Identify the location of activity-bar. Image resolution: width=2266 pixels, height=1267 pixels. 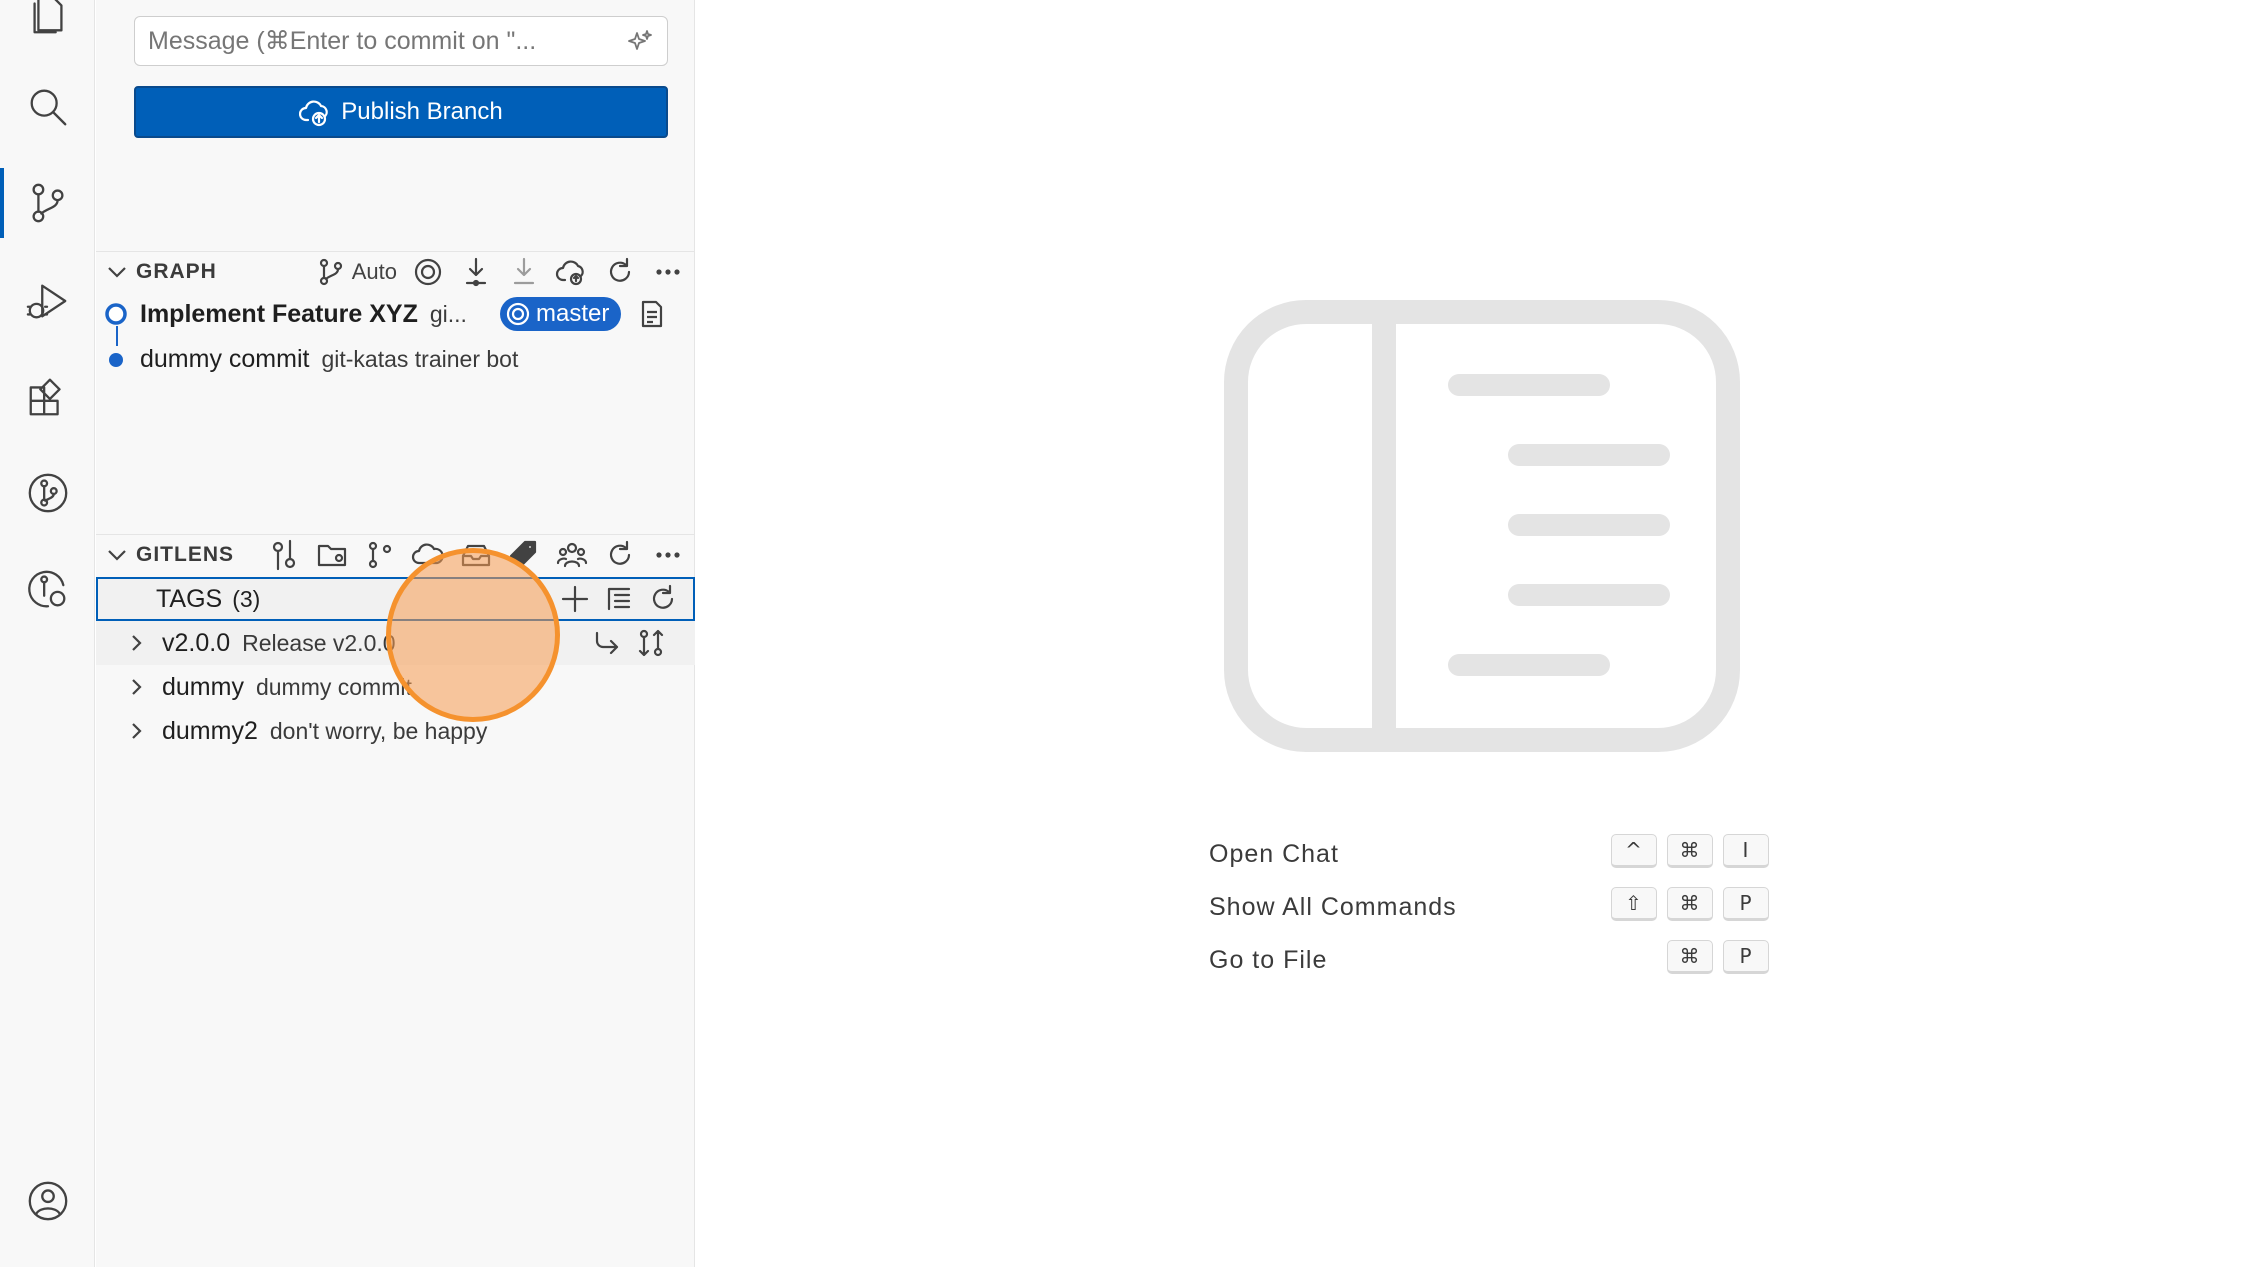
(47, 633).